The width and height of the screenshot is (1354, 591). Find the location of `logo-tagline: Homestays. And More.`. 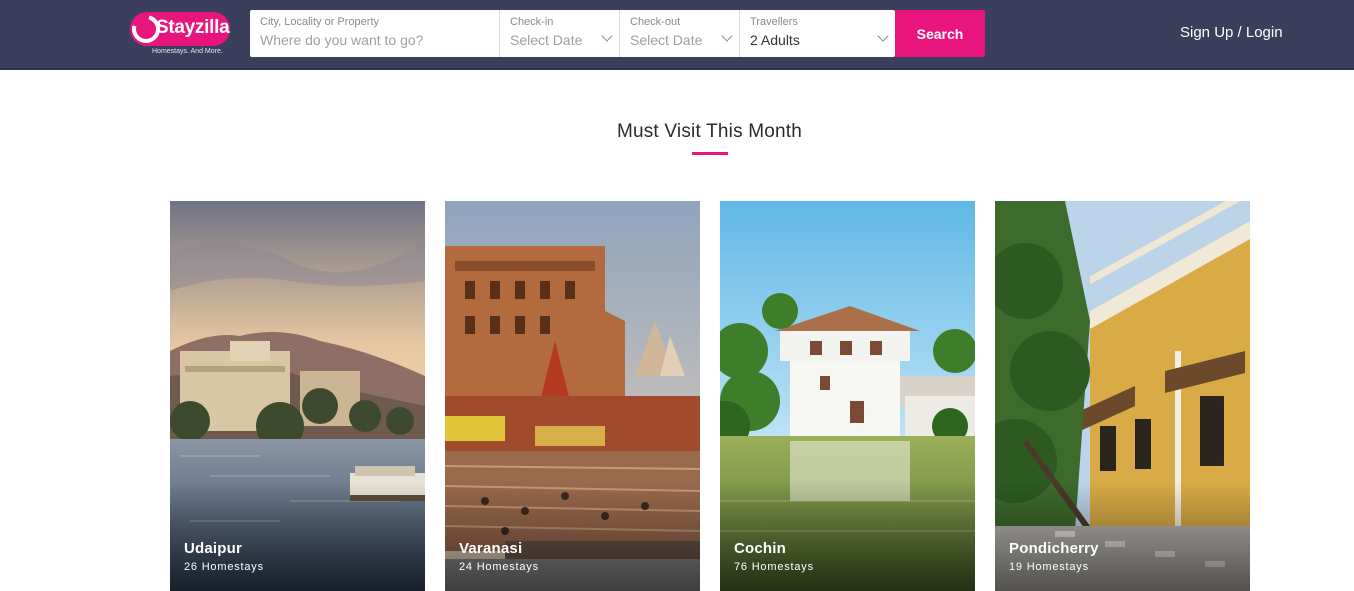

logo-tagline: Homestays. And More. is located at coordinates (187, 51).